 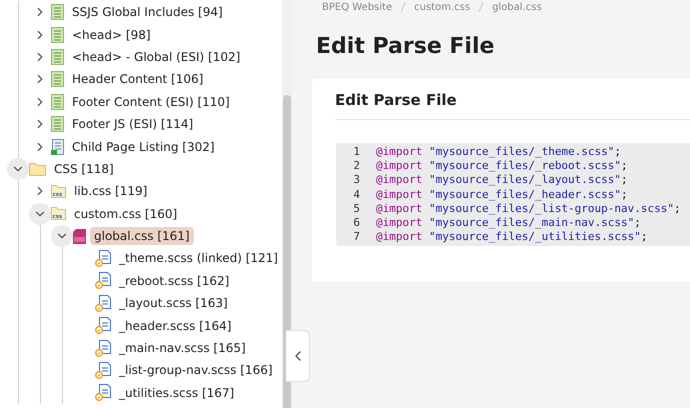 I want to click on line-number: 4, so click(x=356, y=194).